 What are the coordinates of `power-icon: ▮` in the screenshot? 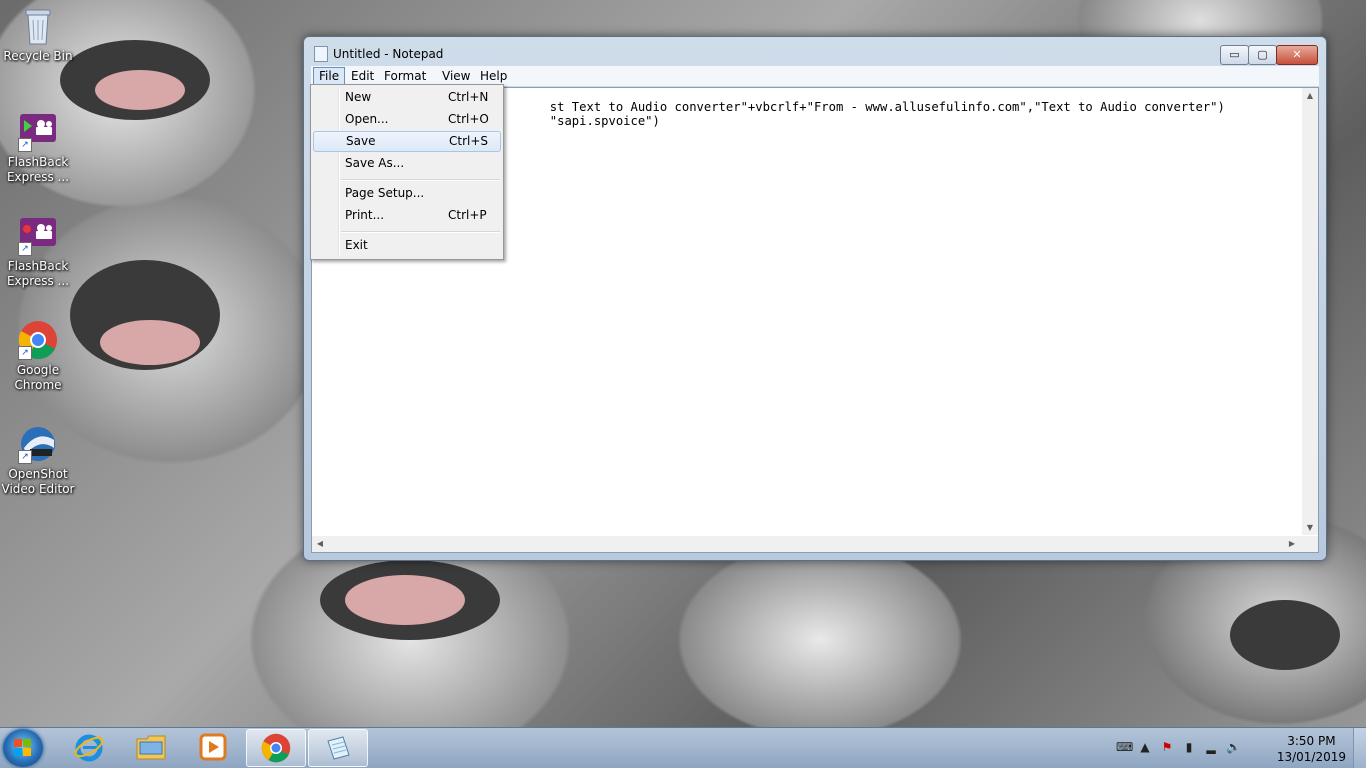 It's located at (1189, 747).